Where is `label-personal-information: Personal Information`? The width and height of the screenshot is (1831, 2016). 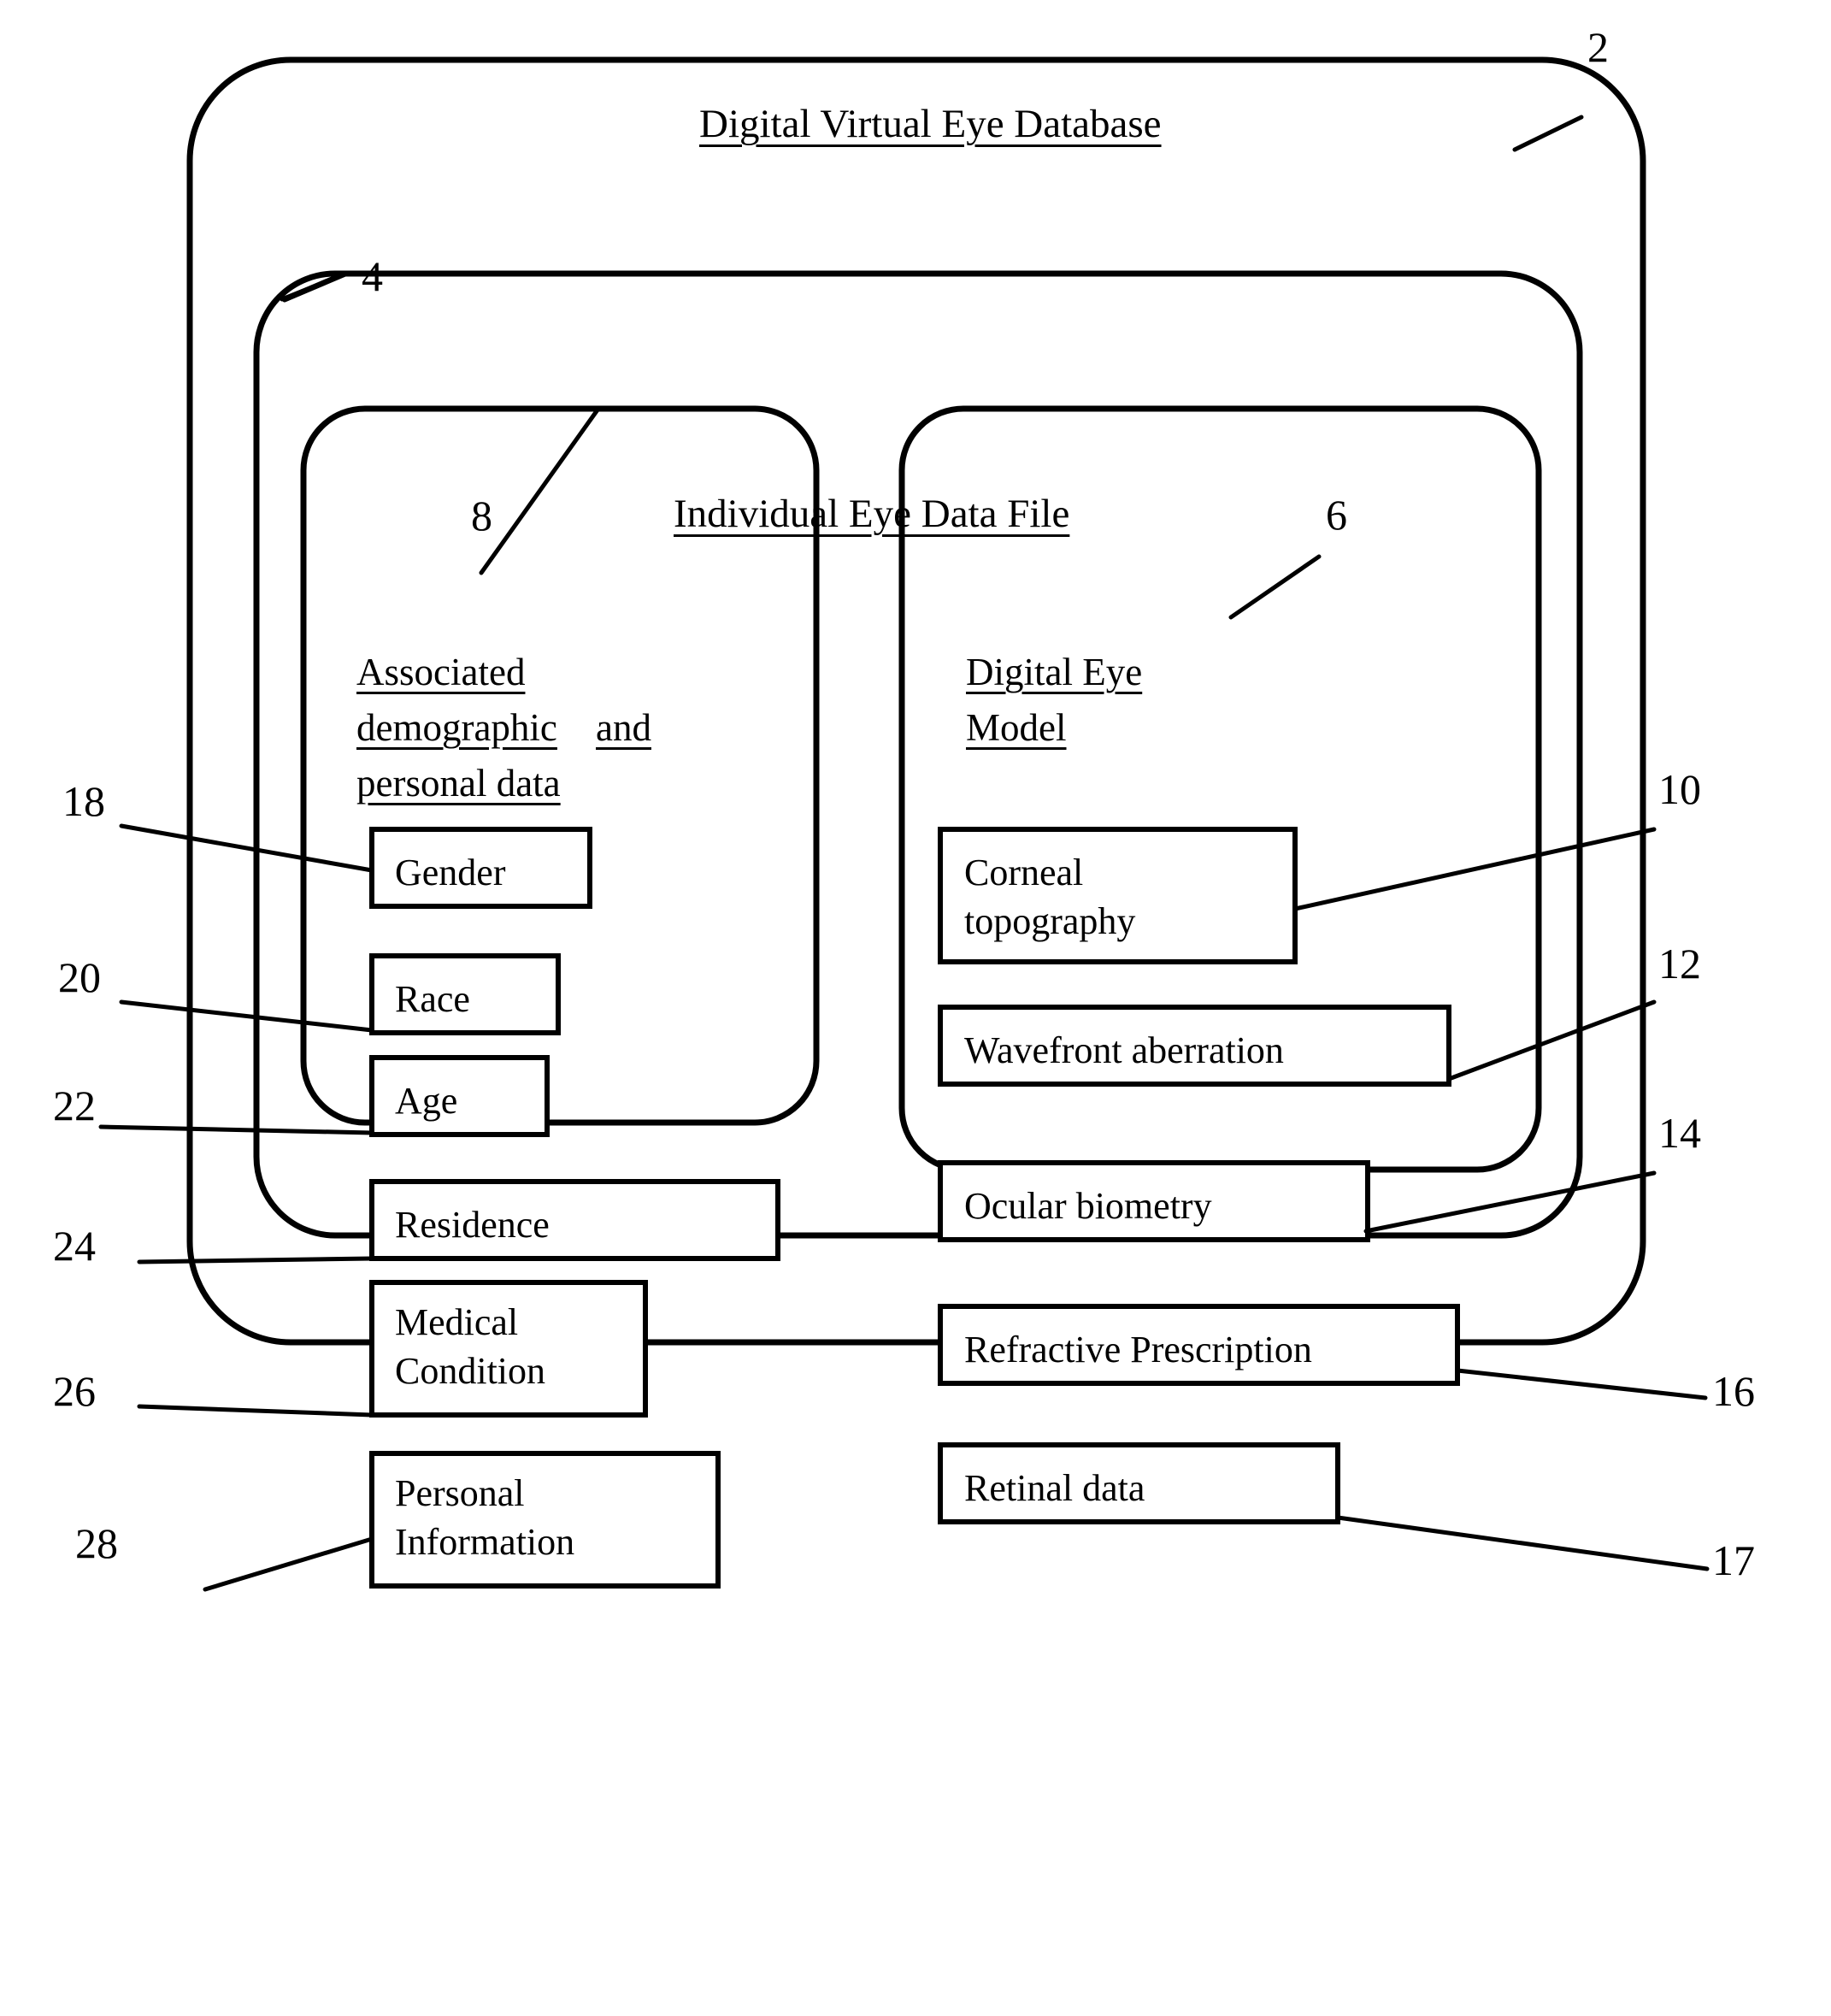
label-personal-information: Personal Information is located at coordinates (484, 1517).